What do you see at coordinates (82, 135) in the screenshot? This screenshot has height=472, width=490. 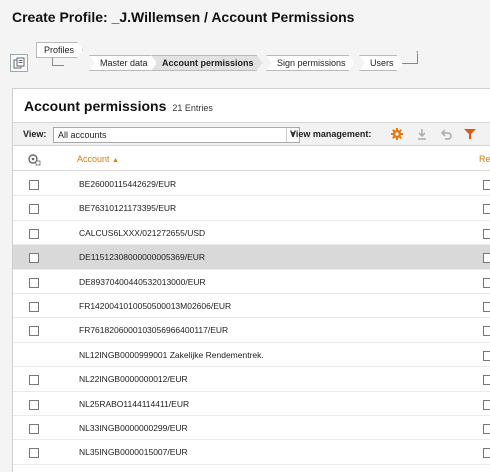 I see `view-select-value: All accounts` at bounding box center [82, 135].